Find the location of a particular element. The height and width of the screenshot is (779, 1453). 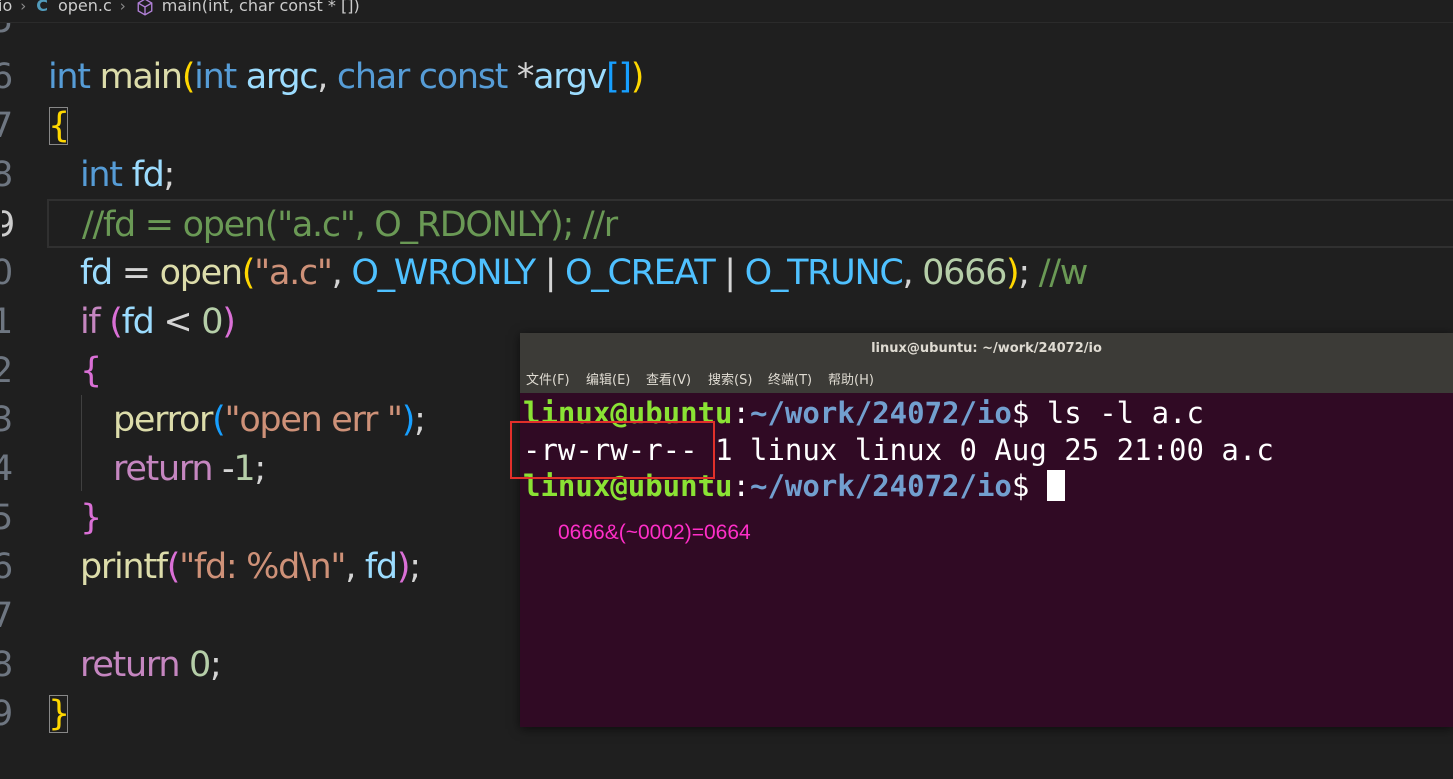

menu-terminal: 终端(T) is located at coordinates (790, 380).